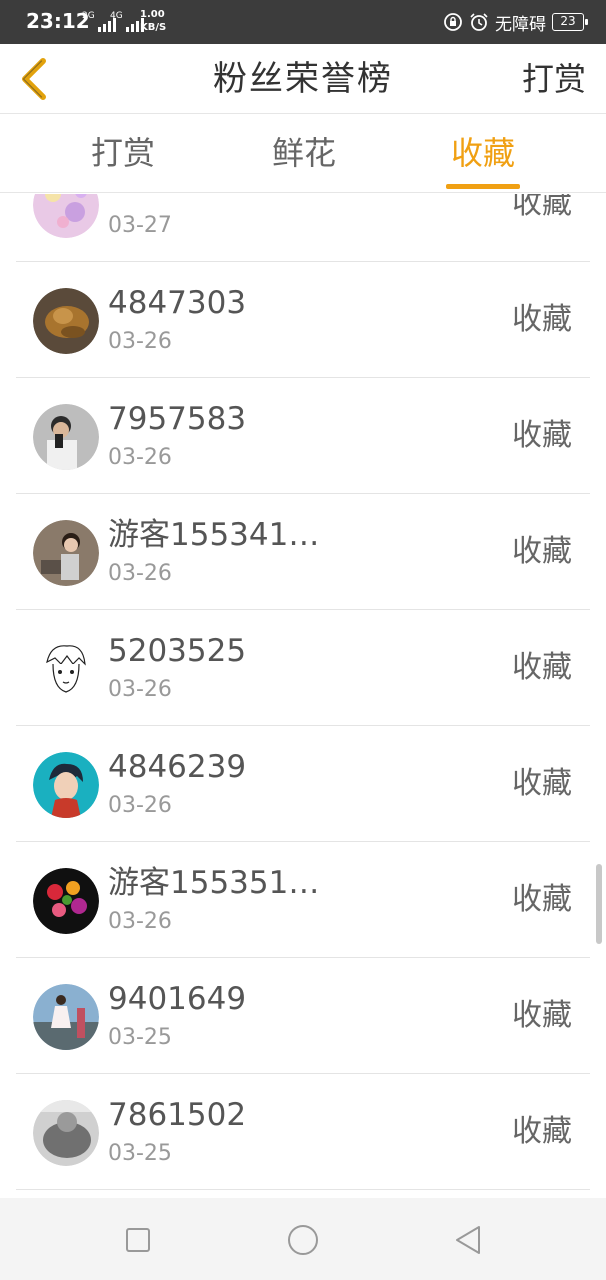 The width and height of the screenshot is (606, 1280). I want to click on sparkle-avatar-icon, so click(66, 216).